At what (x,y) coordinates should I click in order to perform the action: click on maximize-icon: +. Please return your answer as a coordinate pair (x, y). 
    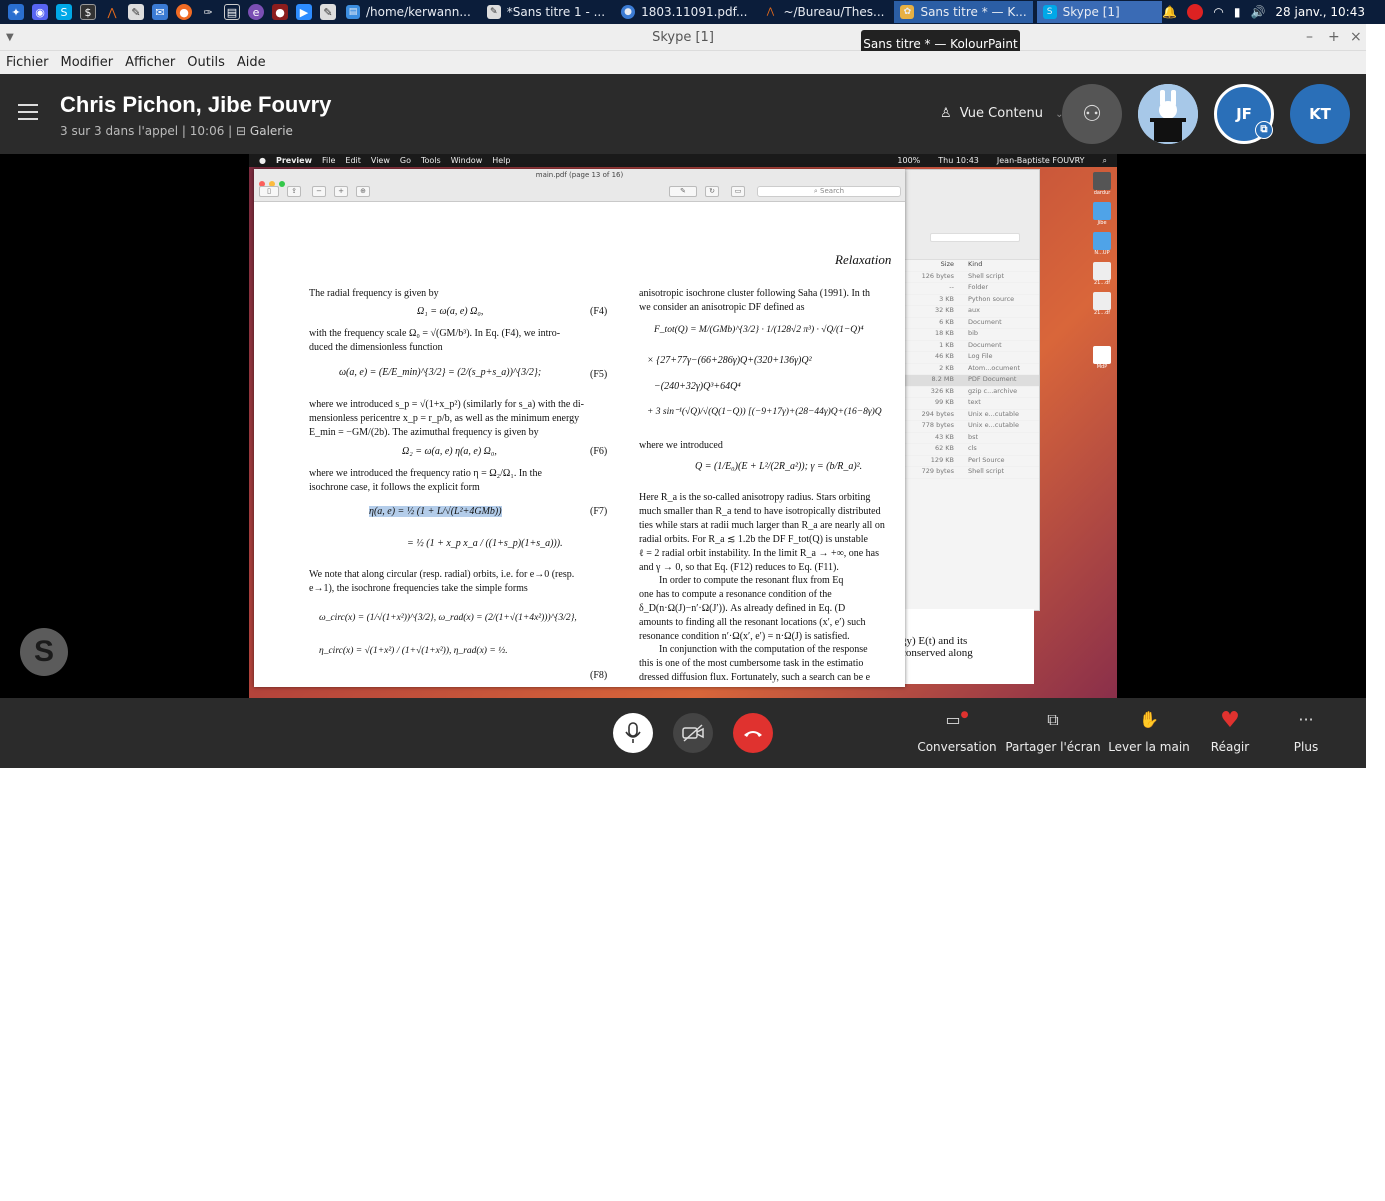
    Looking at the image, I should click on (1334, 37).